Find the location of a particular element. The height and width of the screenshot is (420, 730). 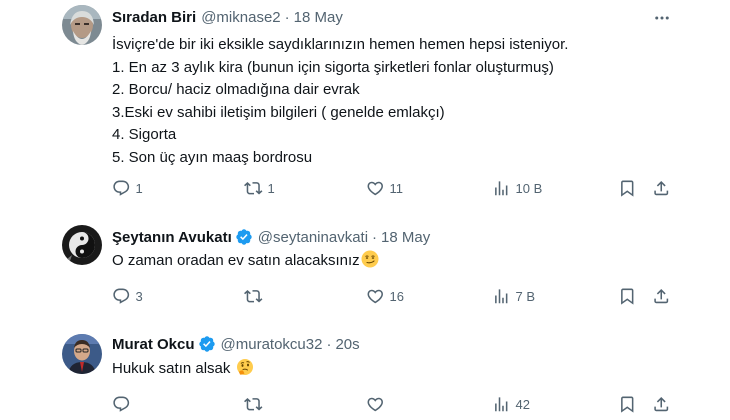

views-button: 42 is located at coordinates (511, 404).